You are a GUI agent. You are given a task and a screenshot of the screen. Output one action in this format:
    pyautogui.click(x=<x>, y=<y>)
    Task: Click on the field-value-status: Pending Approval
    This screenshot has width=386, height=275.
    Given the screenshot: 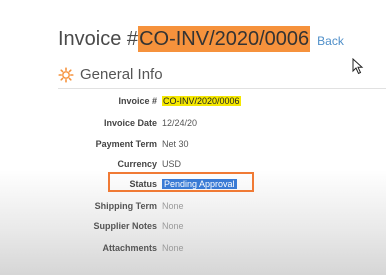 What is the action you would take?
    pyautogui.click(x=199, y=184)
    